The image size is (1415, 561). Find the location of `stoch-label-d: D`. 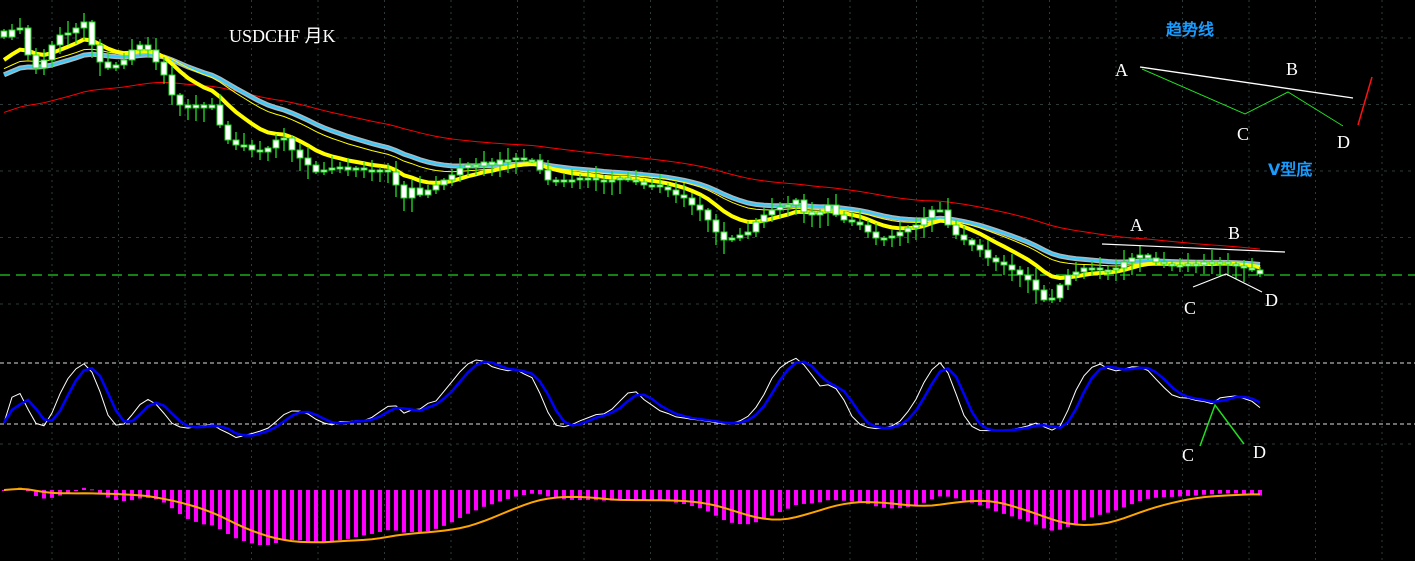

stoch-label-d: D is located at coordinates (1259, 452).